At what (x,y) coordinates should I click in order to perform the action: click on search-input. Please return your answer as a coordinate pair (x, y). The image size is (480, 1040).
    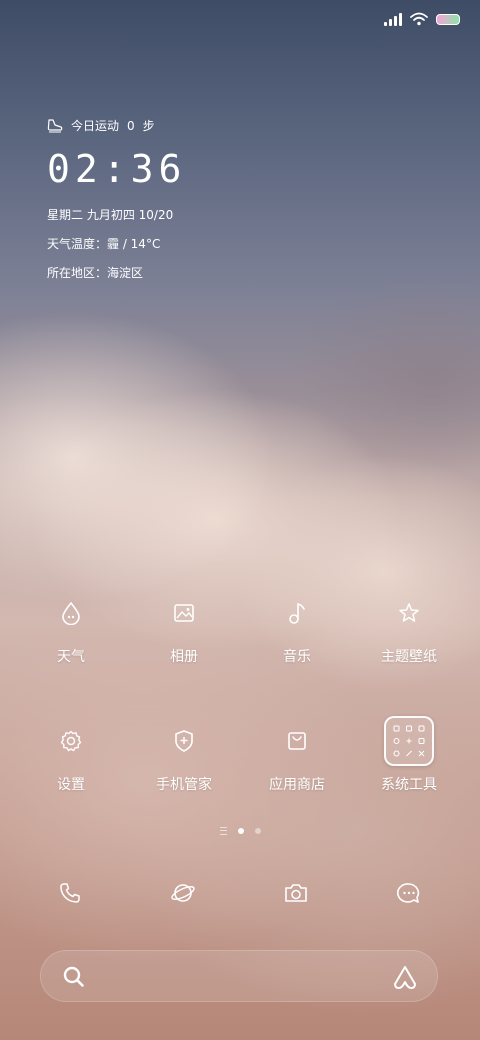
    Looking at the image, I should click on (235, 977).